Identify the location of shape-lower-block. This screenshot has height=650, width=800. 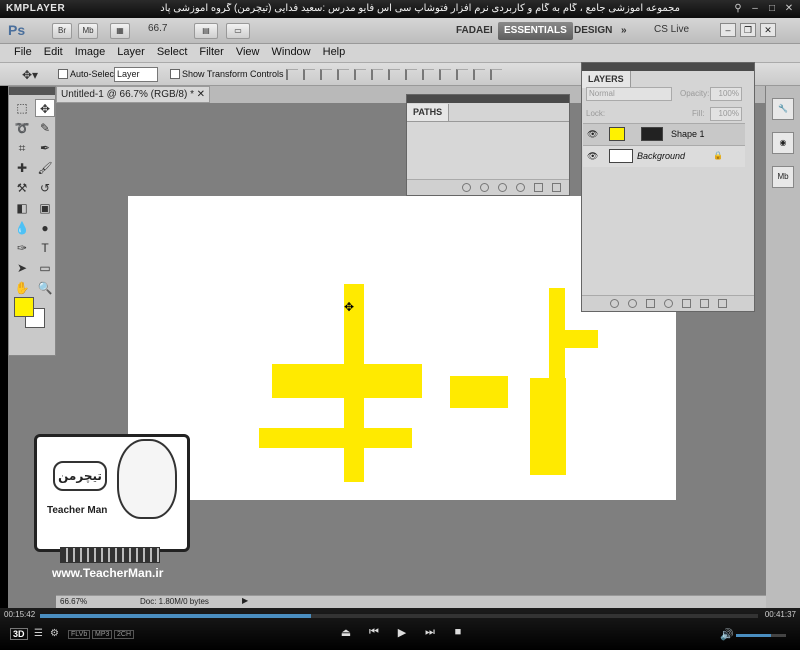
(548, 426).